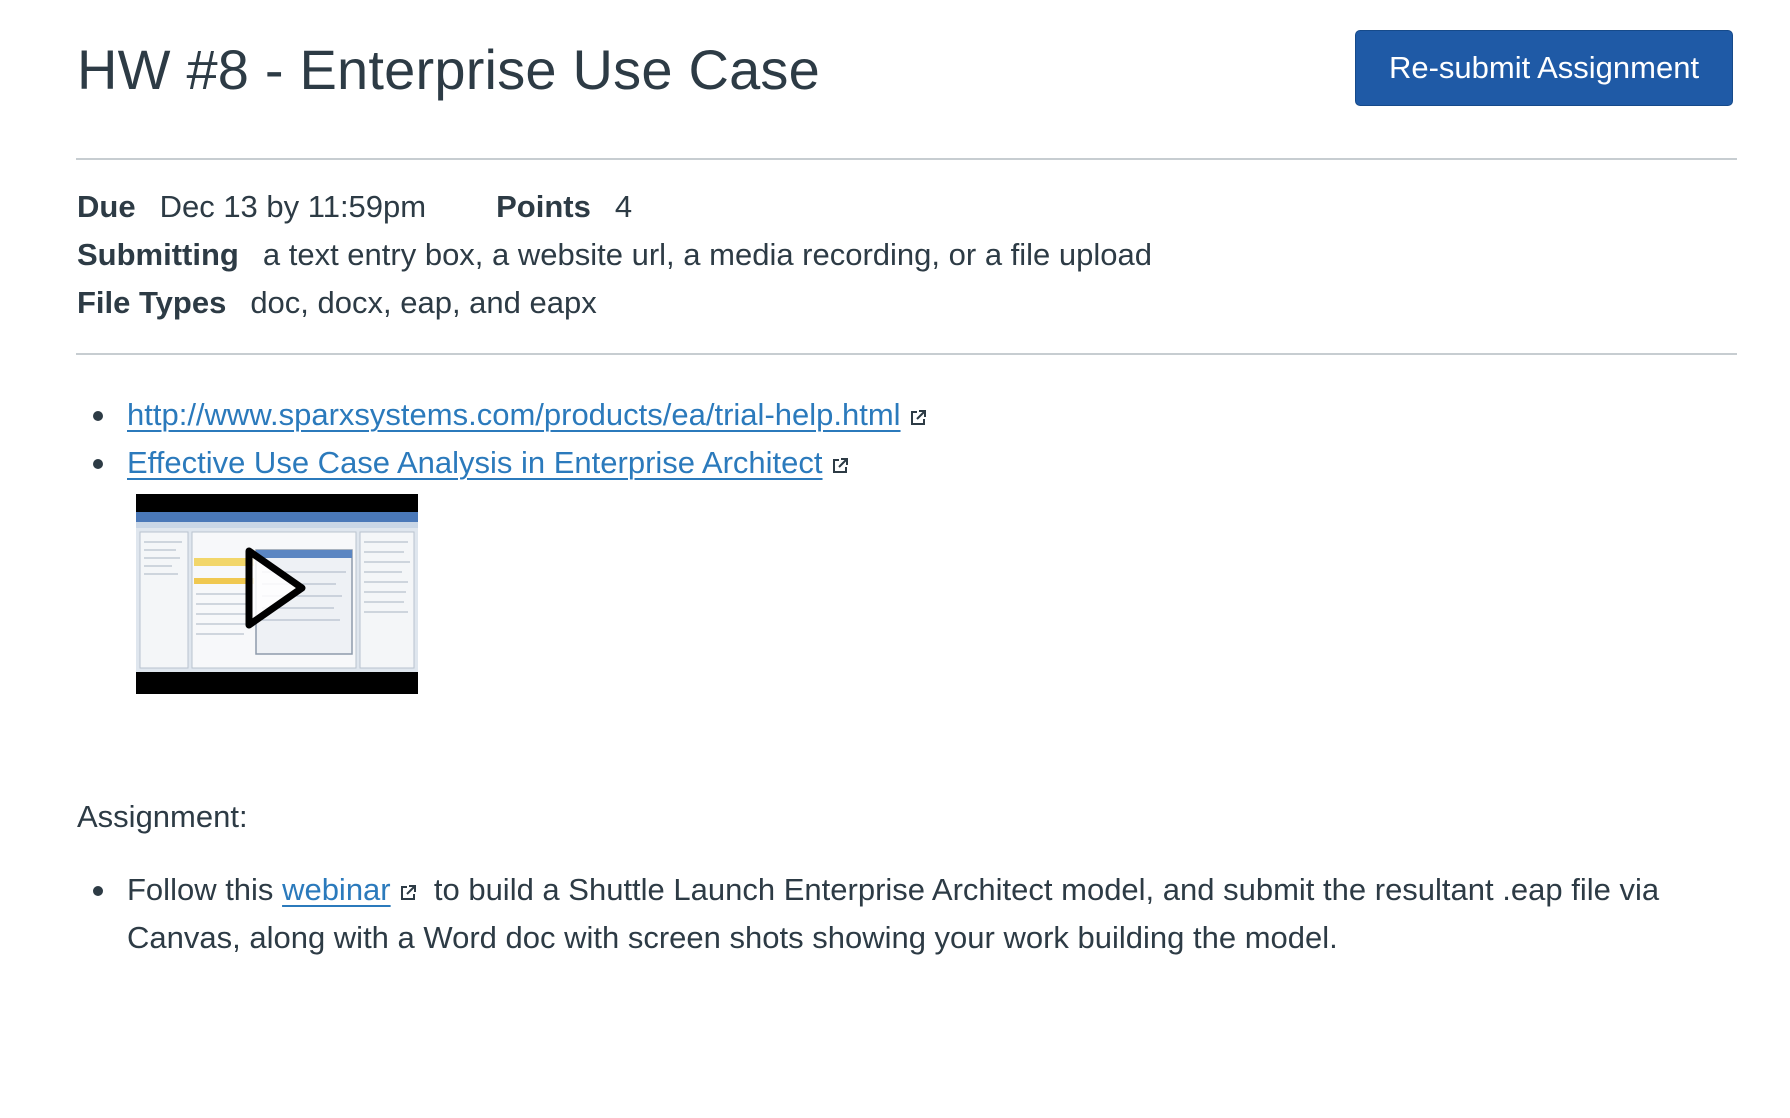  What do you see at coordinates (106, 206) in the screenshot?
I see `due-label: Due` at bounding box center [106, 206].